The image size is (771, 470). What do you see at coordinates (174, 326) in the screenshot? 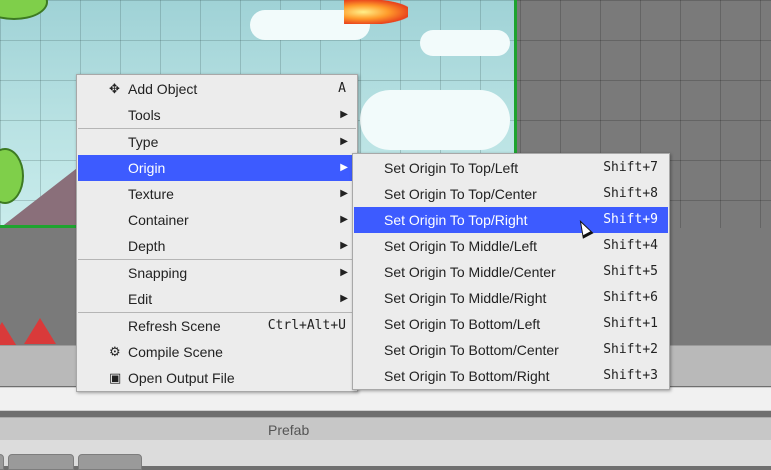
I see `menu-item-label: Refresh Scene` at bounding box center [174, 326].